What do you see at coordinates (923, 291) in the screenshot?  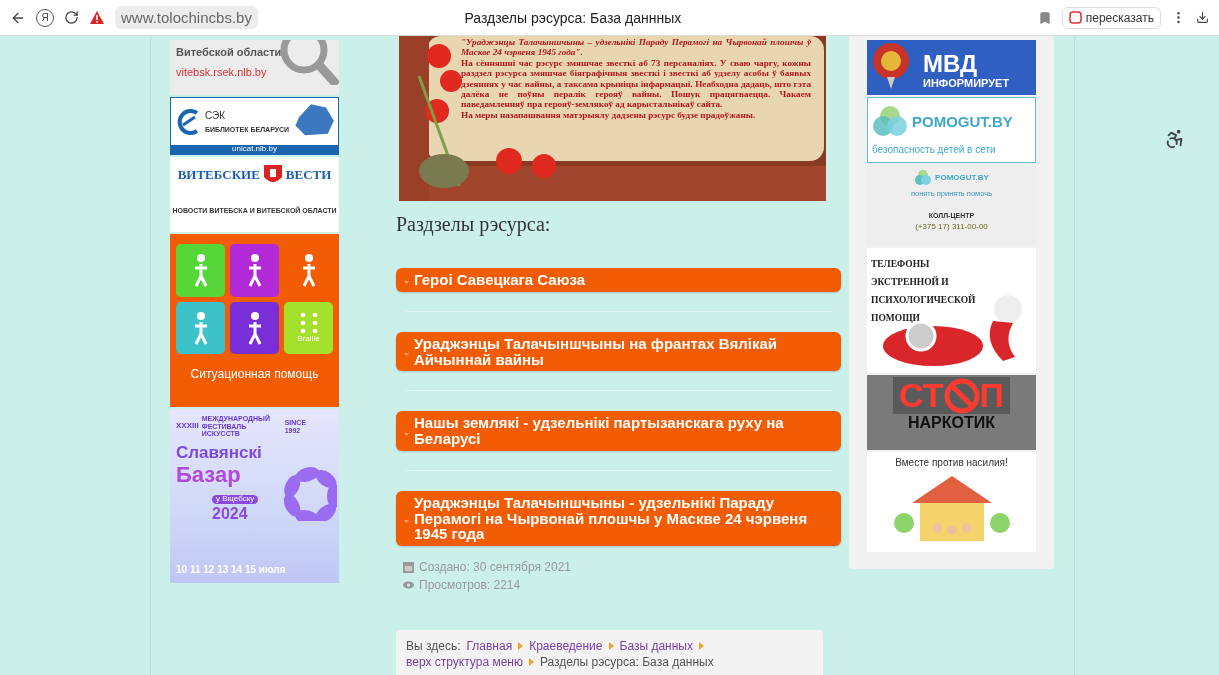 I see `banner-text: ТЕЛЕФОНЫ ЭКСТРЕННОЙ И ПСИХОЛОГИЧЕСКОЙ ПОМОЩИ` at bounding box center [923, 291].